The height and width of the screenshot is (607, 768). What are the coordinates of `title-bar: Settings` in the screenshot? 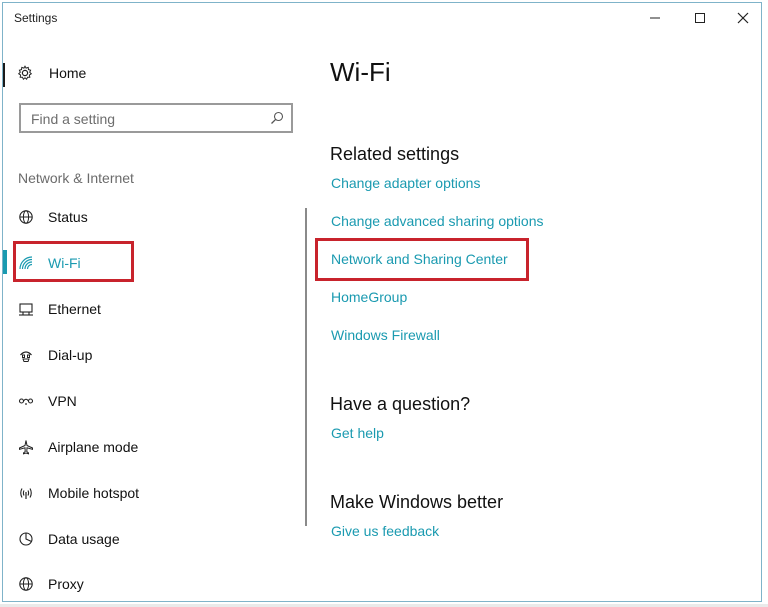 It's located at (382, 18).